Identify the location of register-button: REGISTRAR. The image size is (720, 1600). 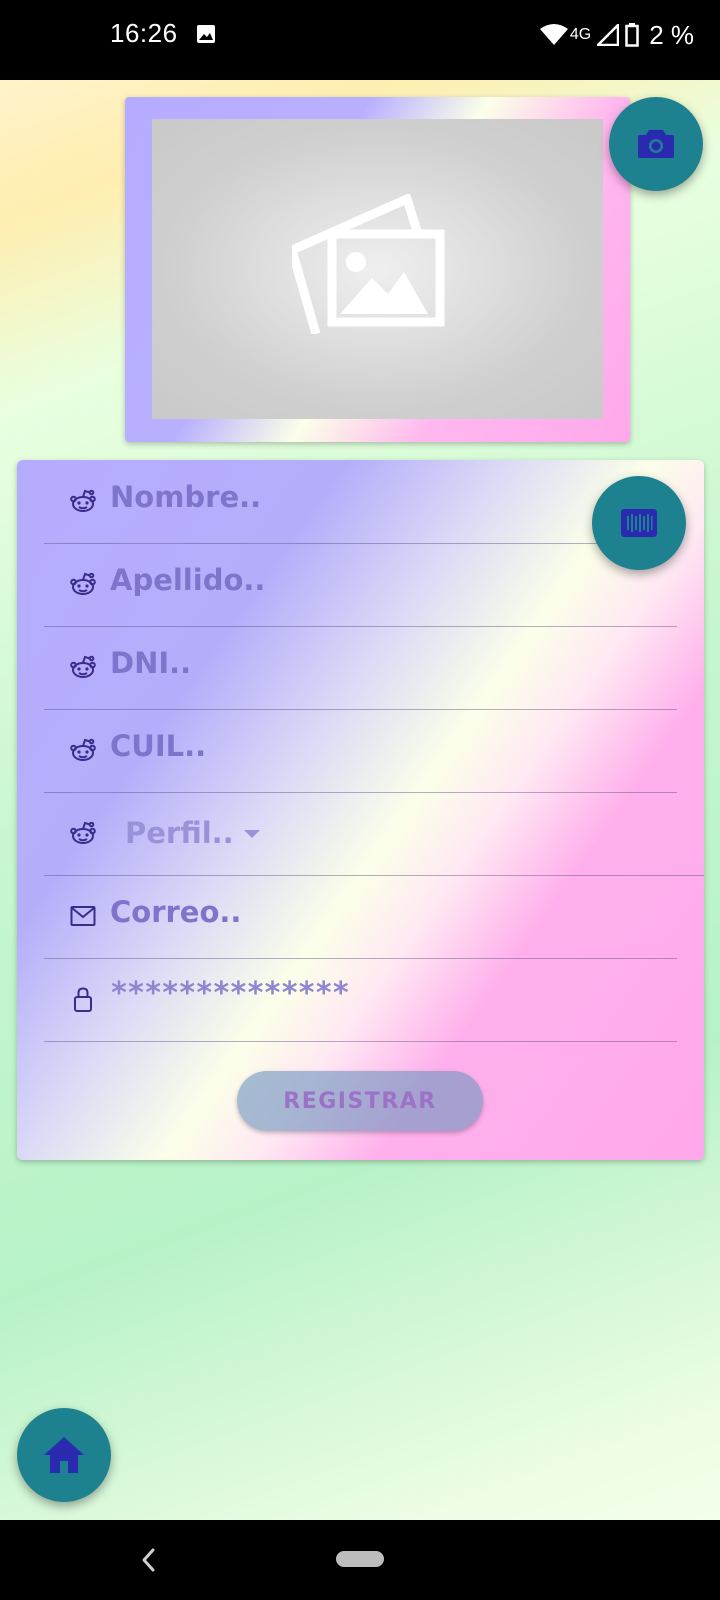
(360, 1101).